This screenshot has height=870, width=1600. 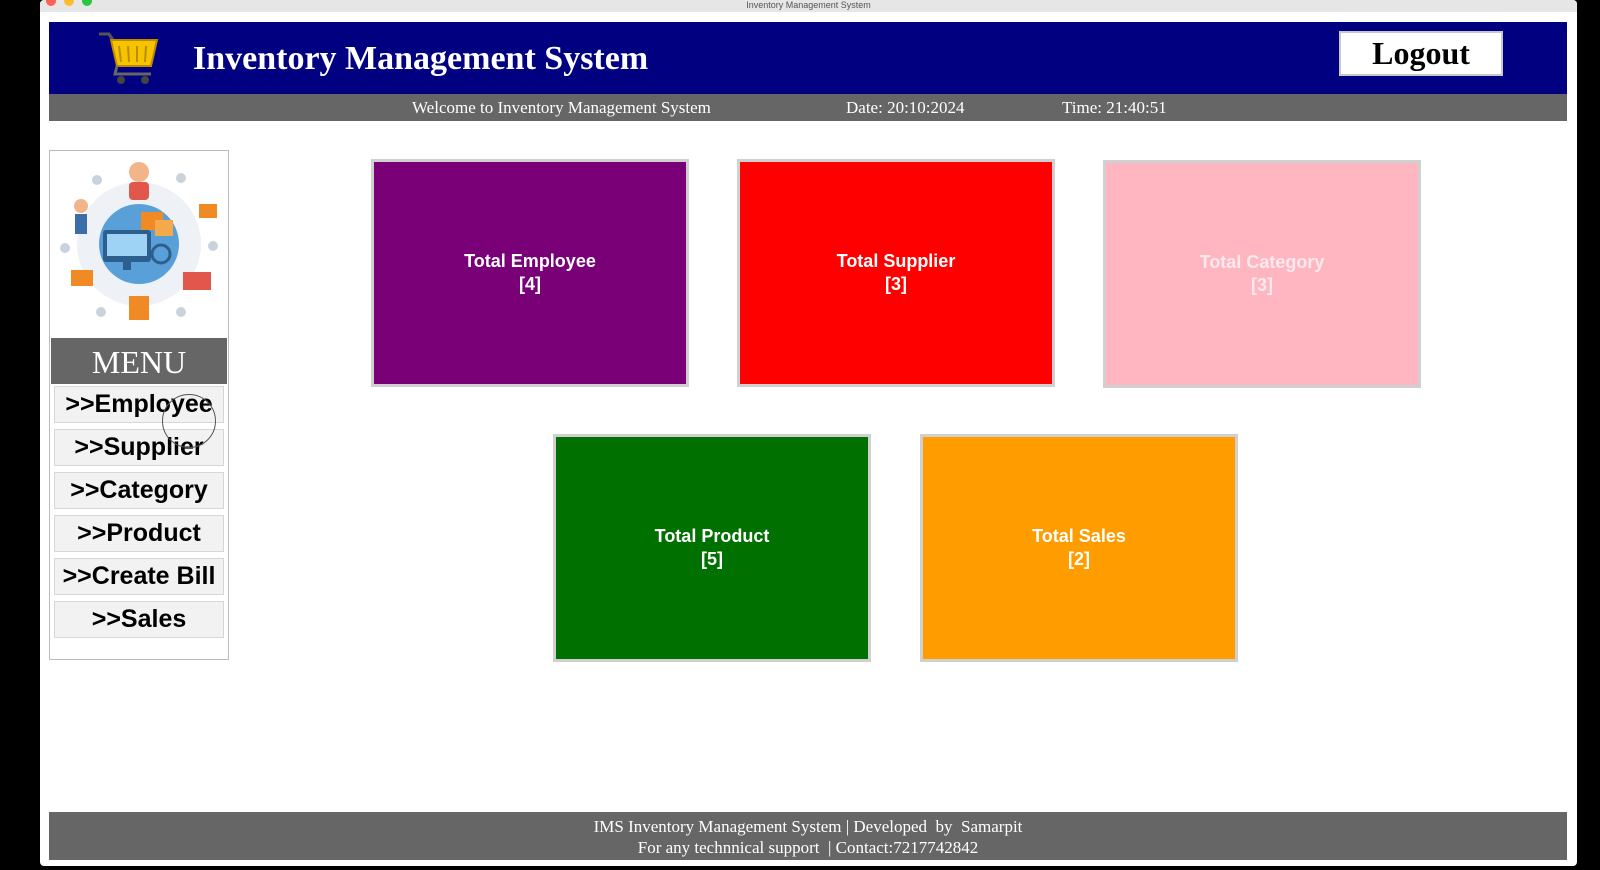 What do you see at coordinates (712, 536) in the screenshot?
I see `tile-title: Total Product` at bounding box center [712, 536].